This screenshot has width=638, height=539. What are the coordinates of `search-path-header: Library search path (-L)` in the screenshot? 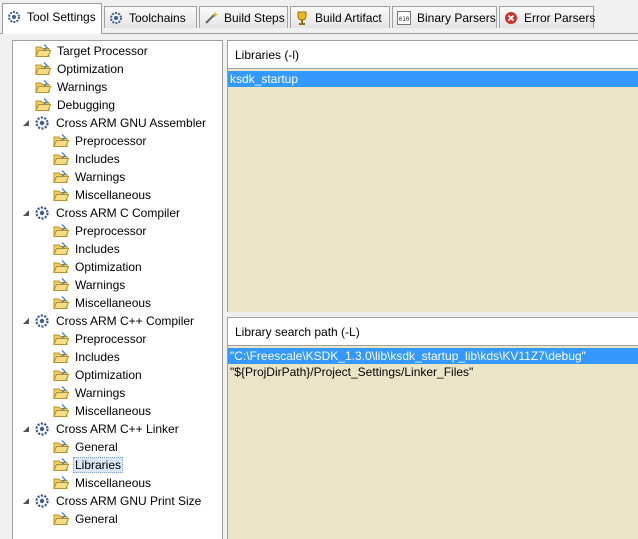 It's located at (432, 331).